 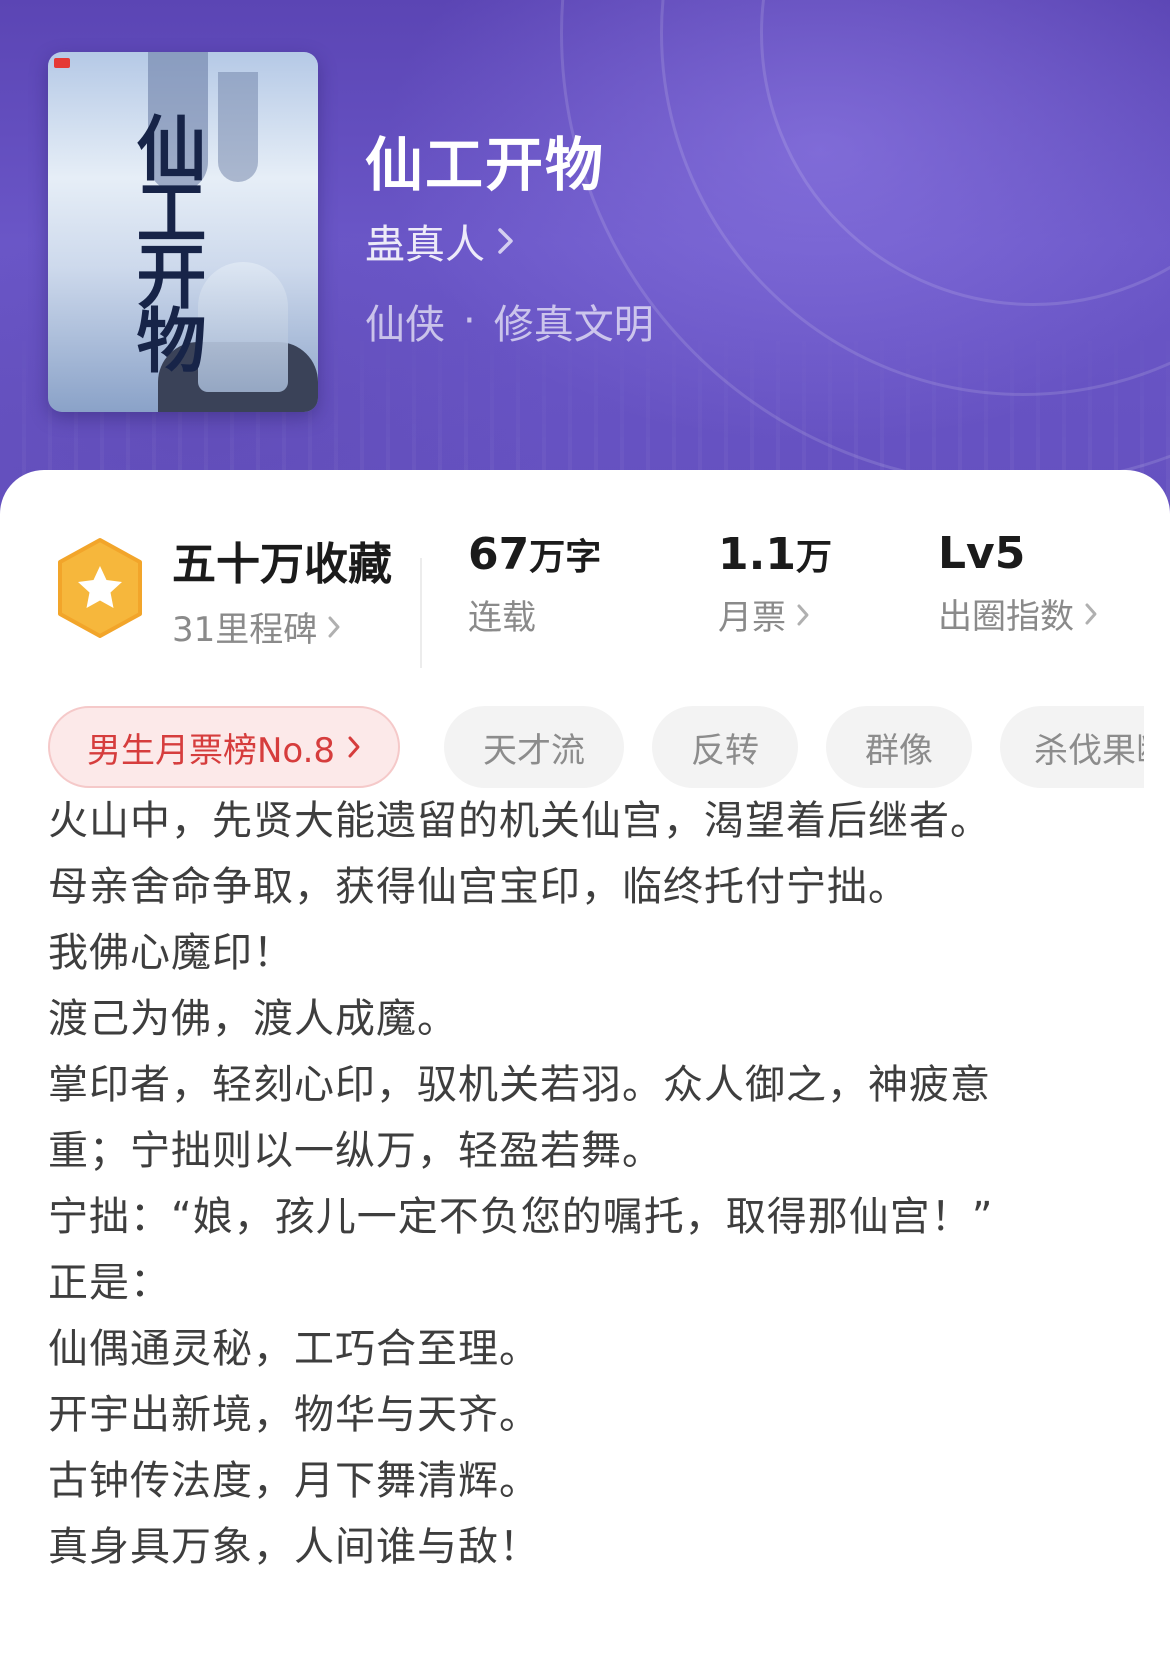 I want to click on cover-mountain, so click(x=238, y=127).